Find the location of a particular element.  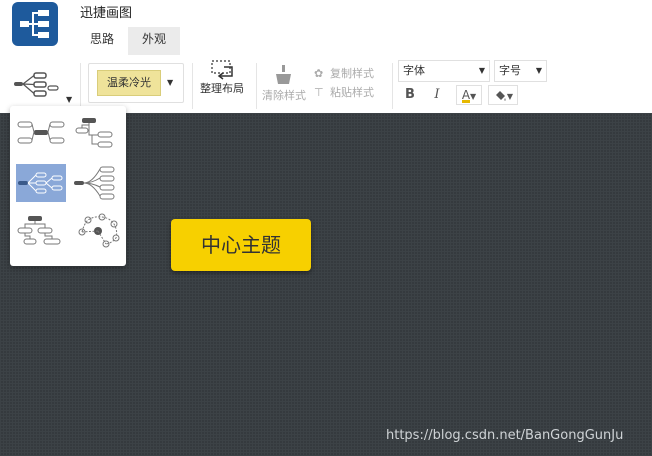

tidy-layout-button: 整理布局 is located at coordinates (225, 88).